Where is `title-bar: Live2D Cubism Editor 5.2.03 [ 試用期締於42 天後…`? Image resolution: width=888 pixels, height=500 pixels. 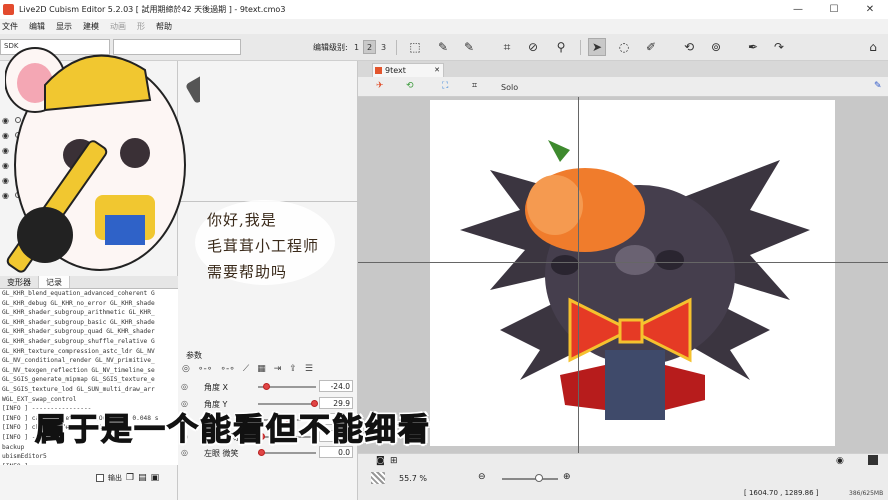 title-bar: Live2D Cubism Editor 5.2.03 [ 試用期締於42 天後… is located at coordinates (444, 9).